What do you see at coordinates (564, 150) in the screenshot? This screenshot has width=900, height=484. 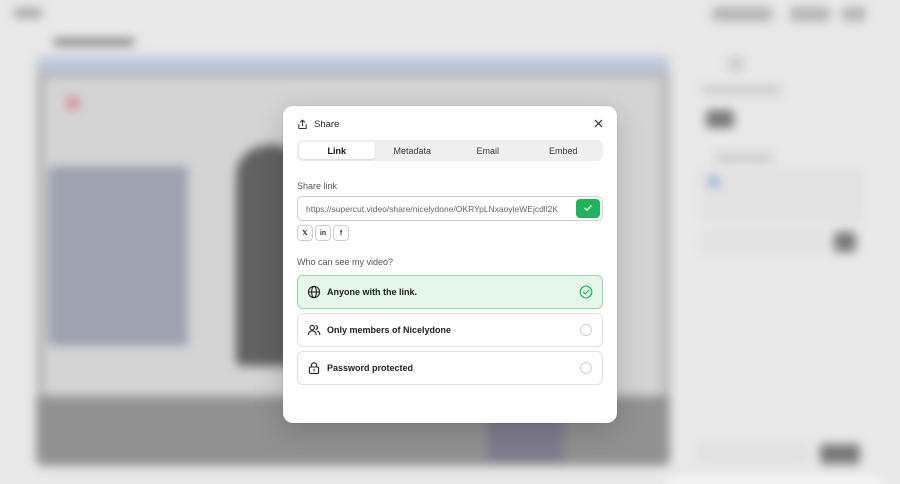 I see `tab-embed: Embed` at bounding box center [564, 150].